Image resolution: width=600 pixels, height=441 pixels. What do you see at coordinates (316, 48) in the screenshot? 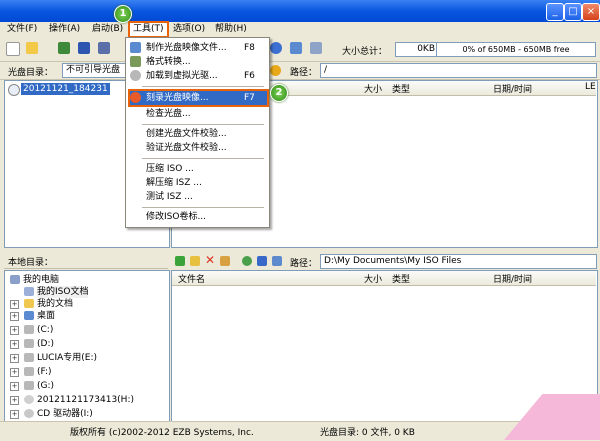
I see `add-icon` at bounding box center [316, 48].